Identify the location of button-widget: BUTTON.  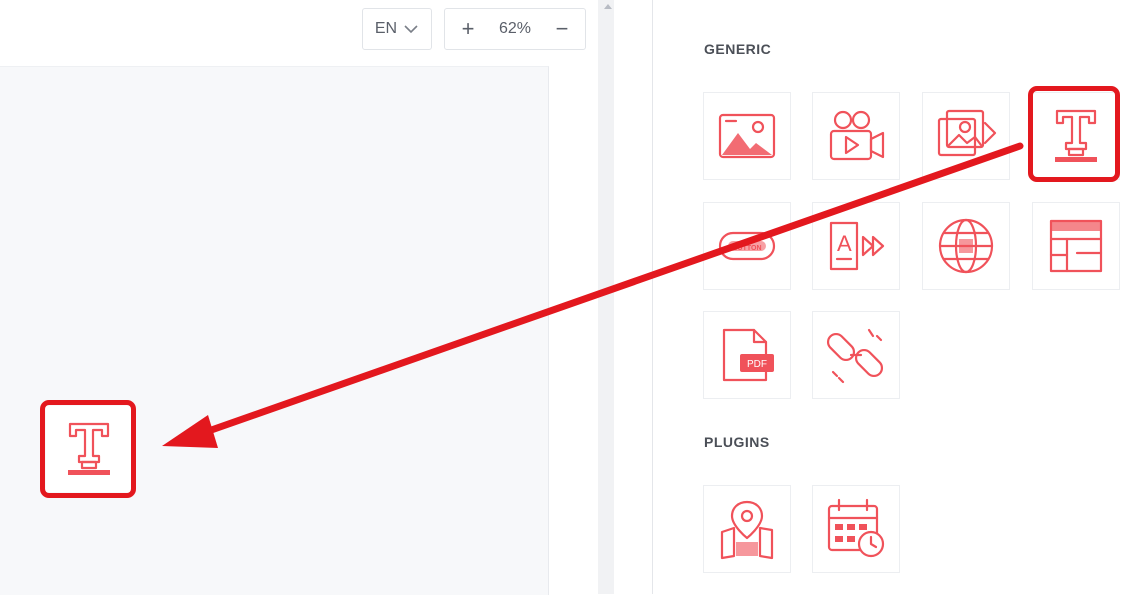
(747, 246).